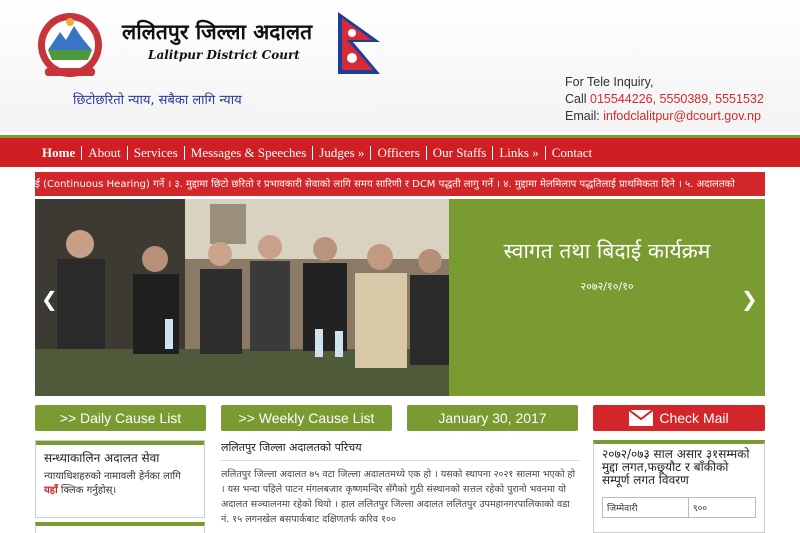 The height and width of the screenshot is (533, 800). What do you see at coordinates (682, 116) in the screenshot?
I see `email-link: infodclalitpur@dcourt.gov.np` at bounding box center [682, 116].